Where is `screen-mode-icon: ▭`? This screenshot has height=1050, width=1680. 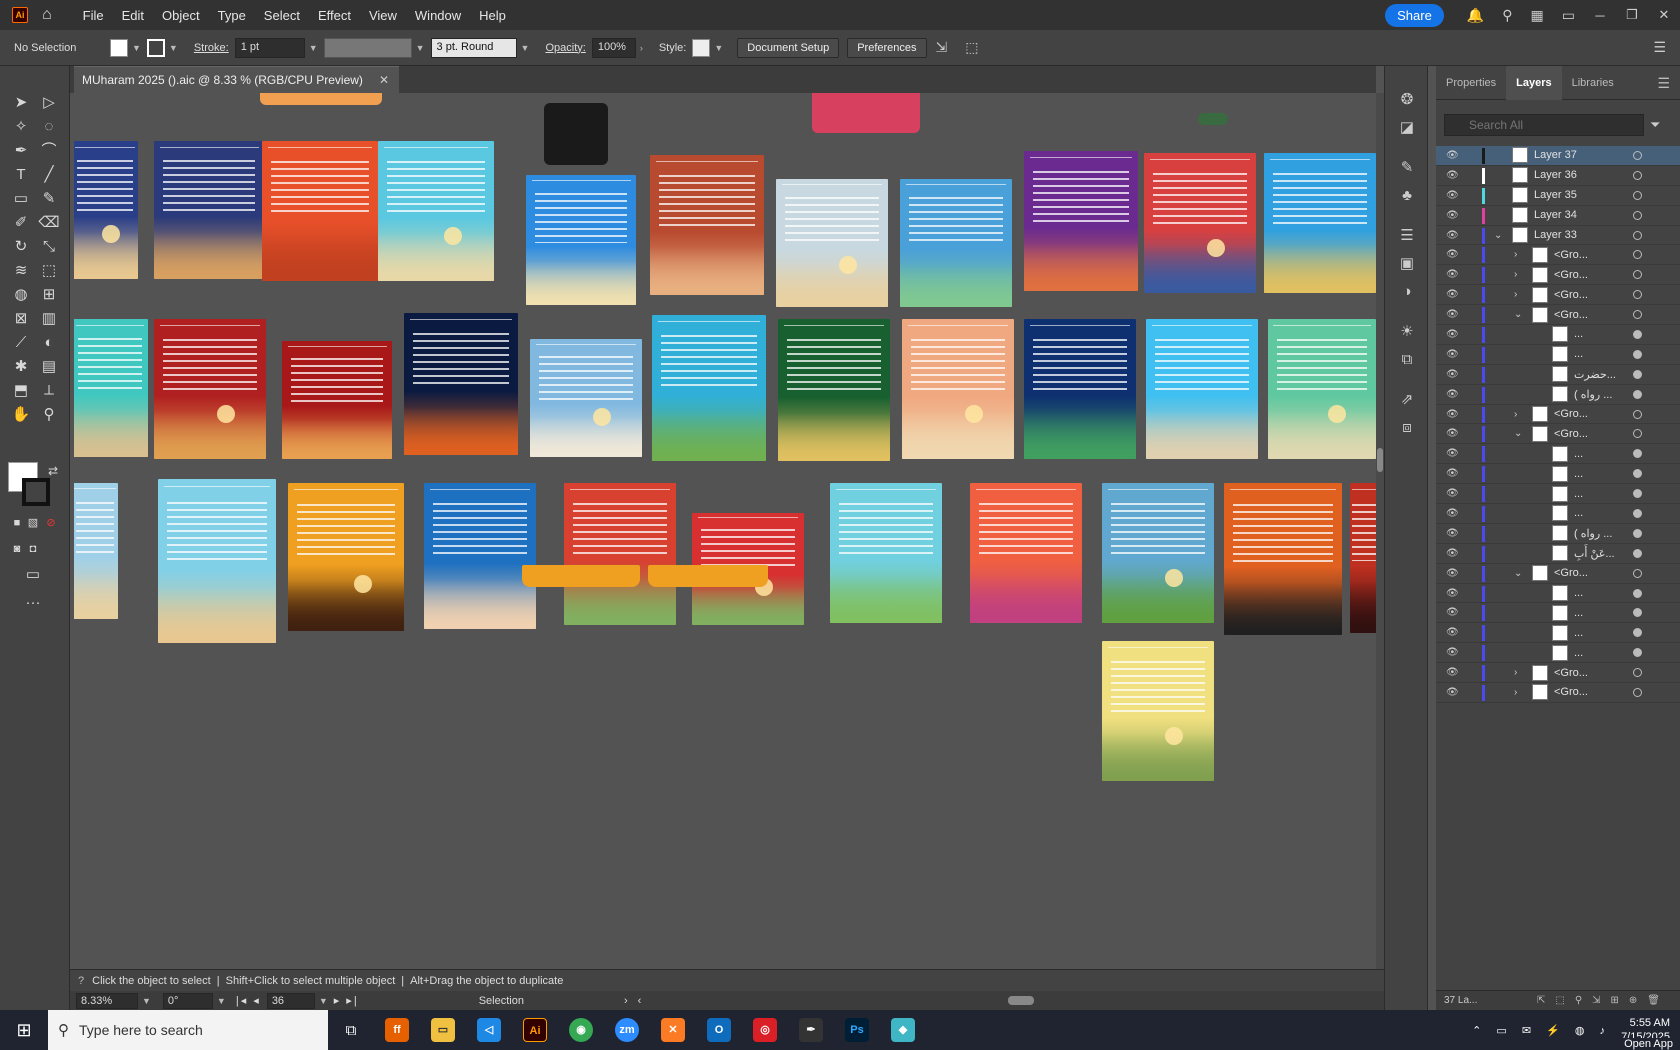
screen-mode-icon: ▭ is located at coordinates (33, 575).